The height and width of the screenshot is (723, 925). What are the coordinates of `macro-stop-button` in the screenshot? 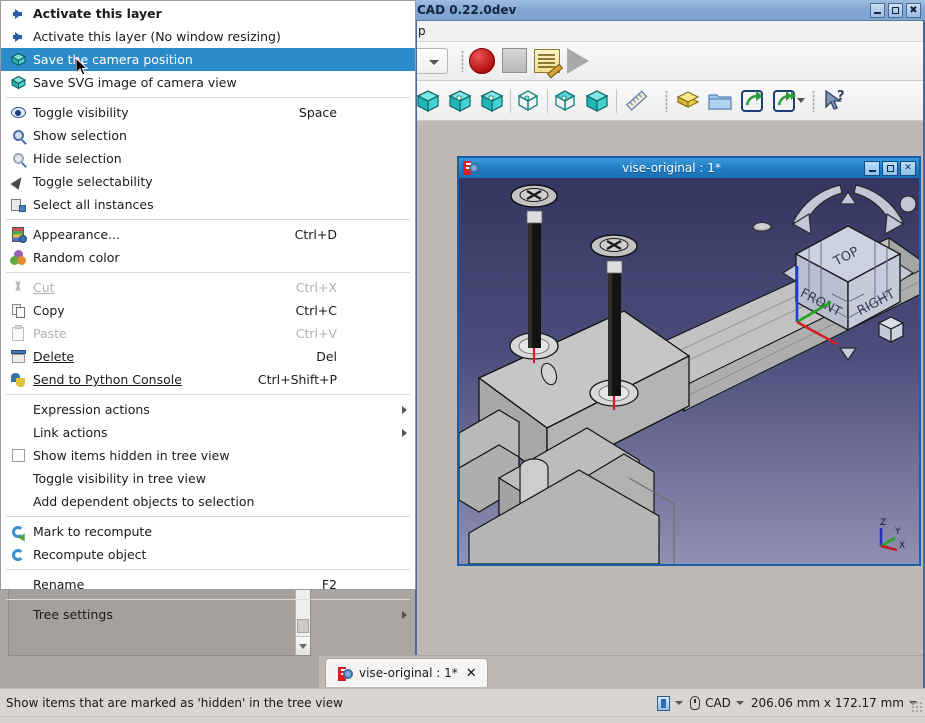 It's located at (516, 62).